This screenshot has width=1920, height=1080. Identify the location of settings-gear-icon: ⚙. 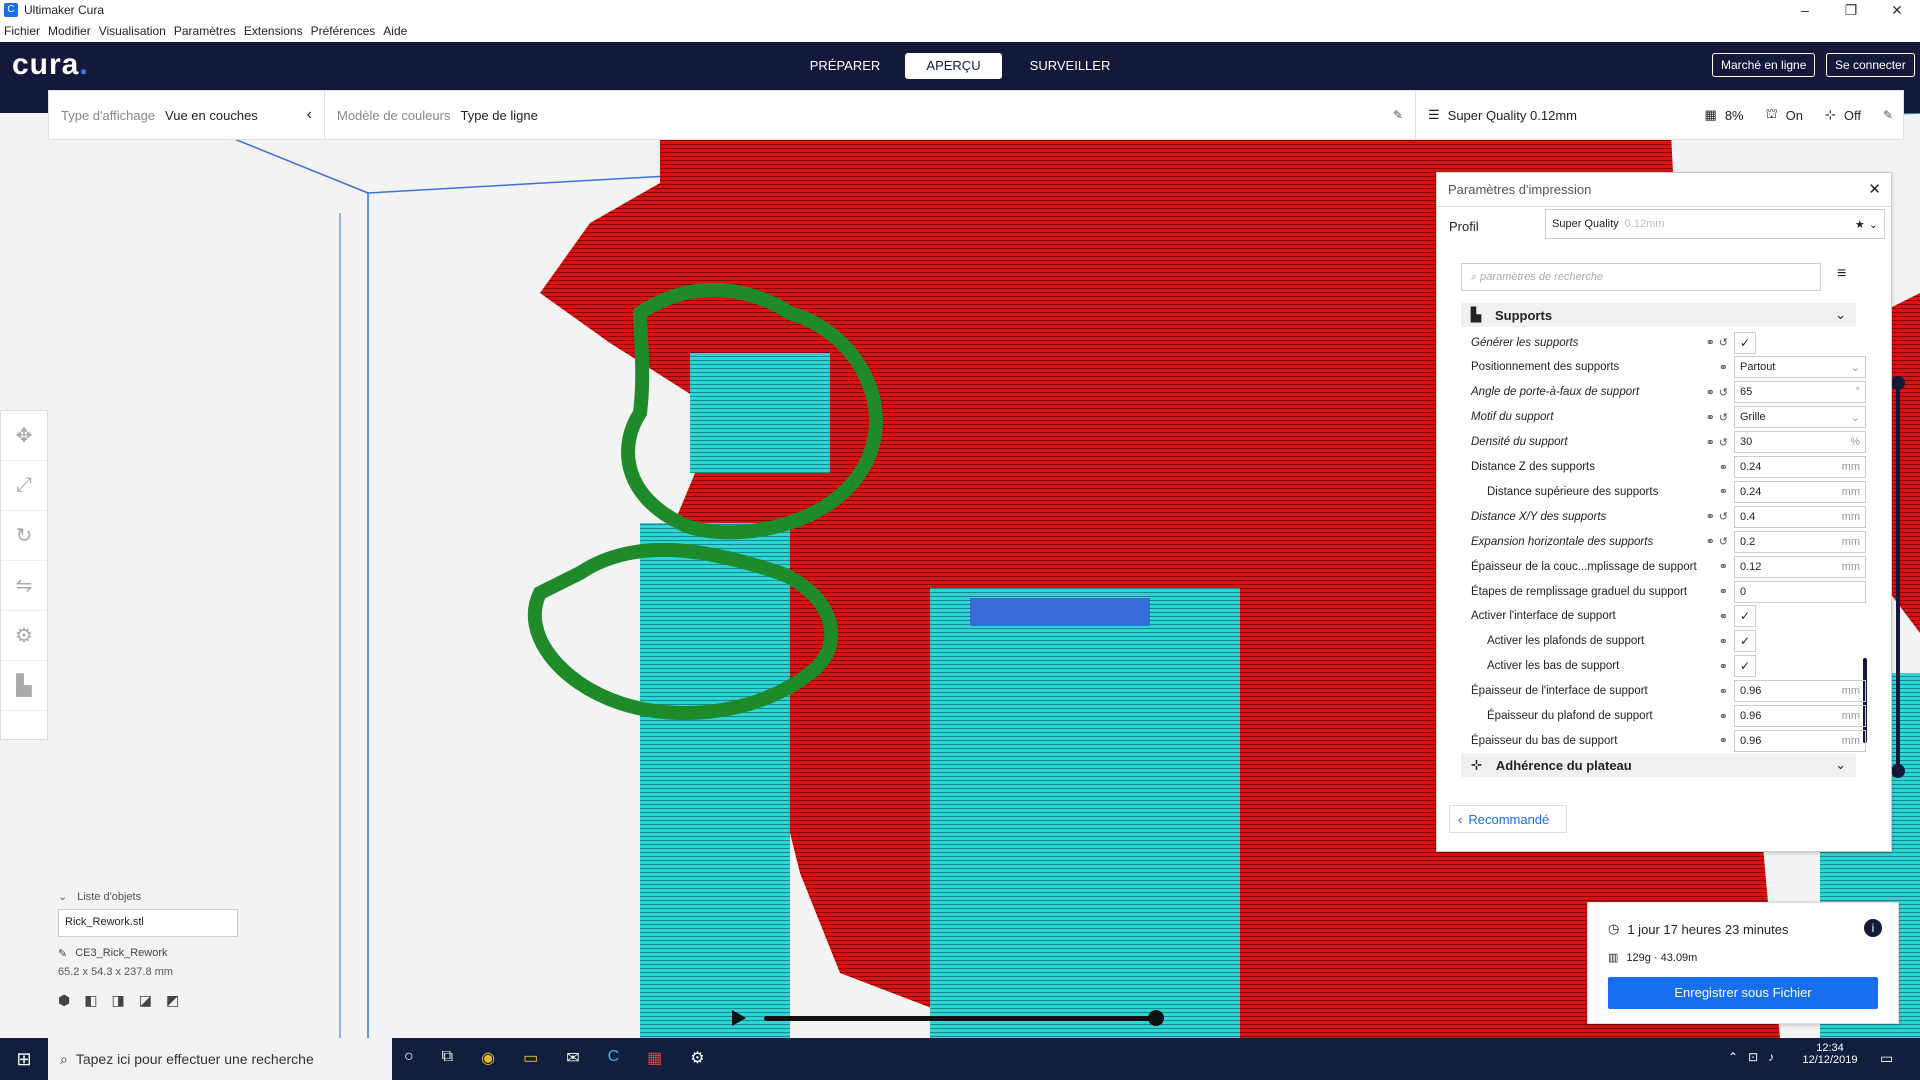
(697, 1058).